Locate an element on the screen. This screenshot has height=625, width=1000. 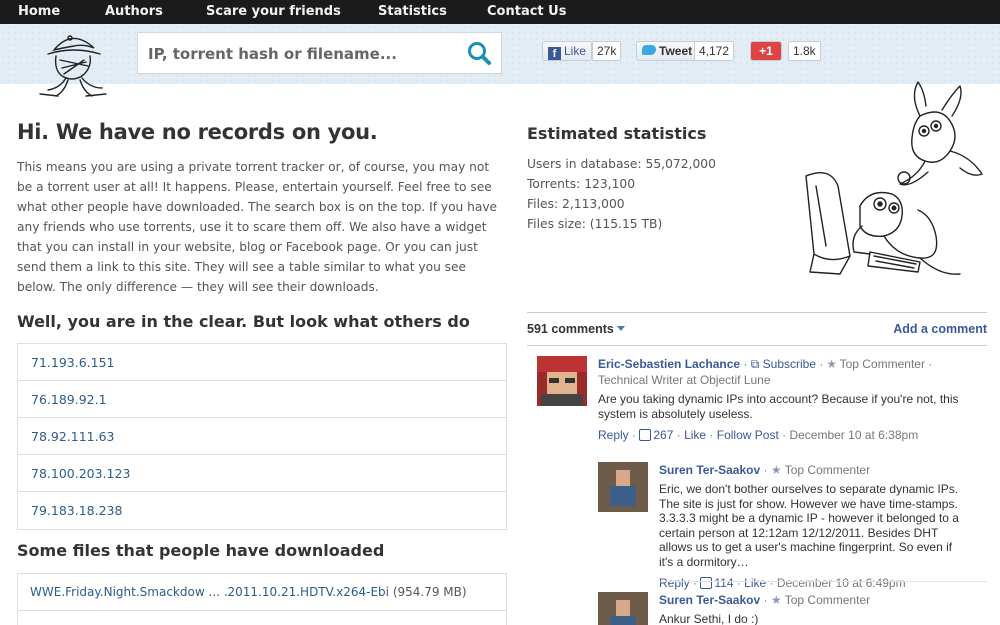
site-logo is located at coordinates (74, 67).